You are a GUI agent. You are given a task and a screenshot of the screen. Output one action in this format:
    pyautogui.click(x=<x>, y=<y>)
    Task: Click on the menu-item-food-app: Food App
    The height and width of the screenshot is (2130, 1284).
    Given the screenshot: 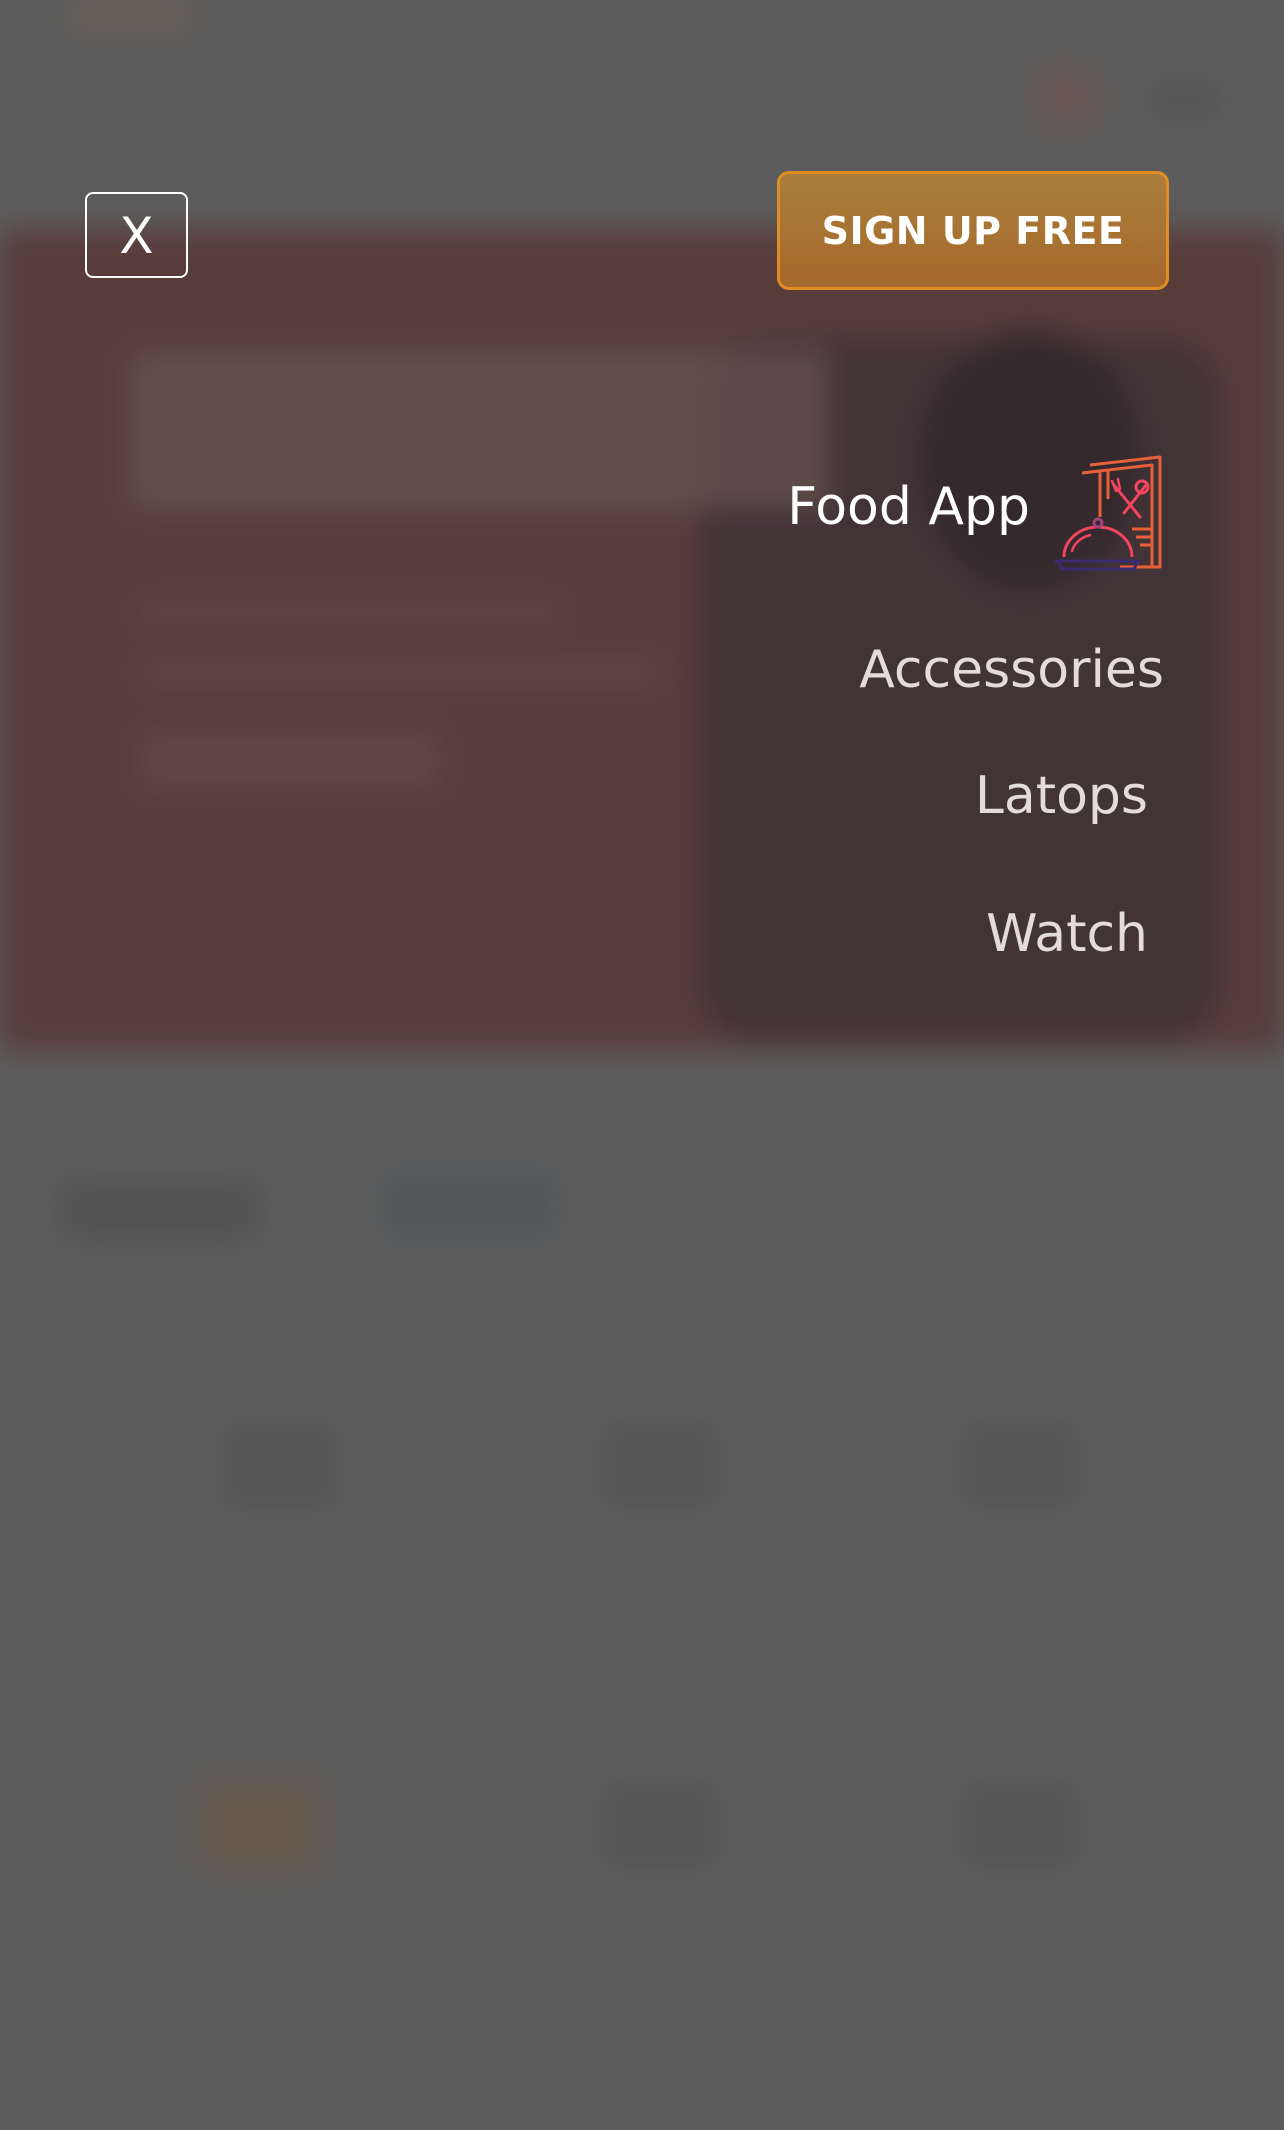 What is the action you would take?
    pyautogui.click(x=960, y=520)
    